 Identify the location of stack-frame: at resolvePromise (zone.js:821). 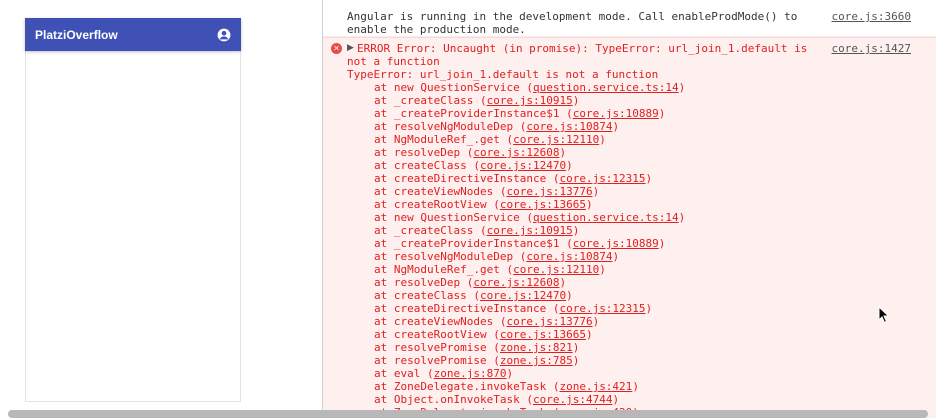
(577, 347).